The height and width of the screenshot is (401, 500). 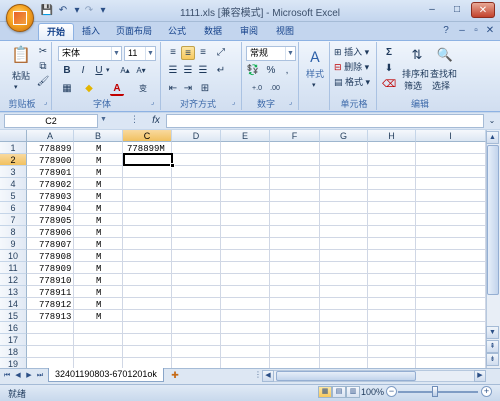 What do you see at coordinates (13, 172) in the screenshot?
I see `row-header: 3` at bounding box center [13, 172].